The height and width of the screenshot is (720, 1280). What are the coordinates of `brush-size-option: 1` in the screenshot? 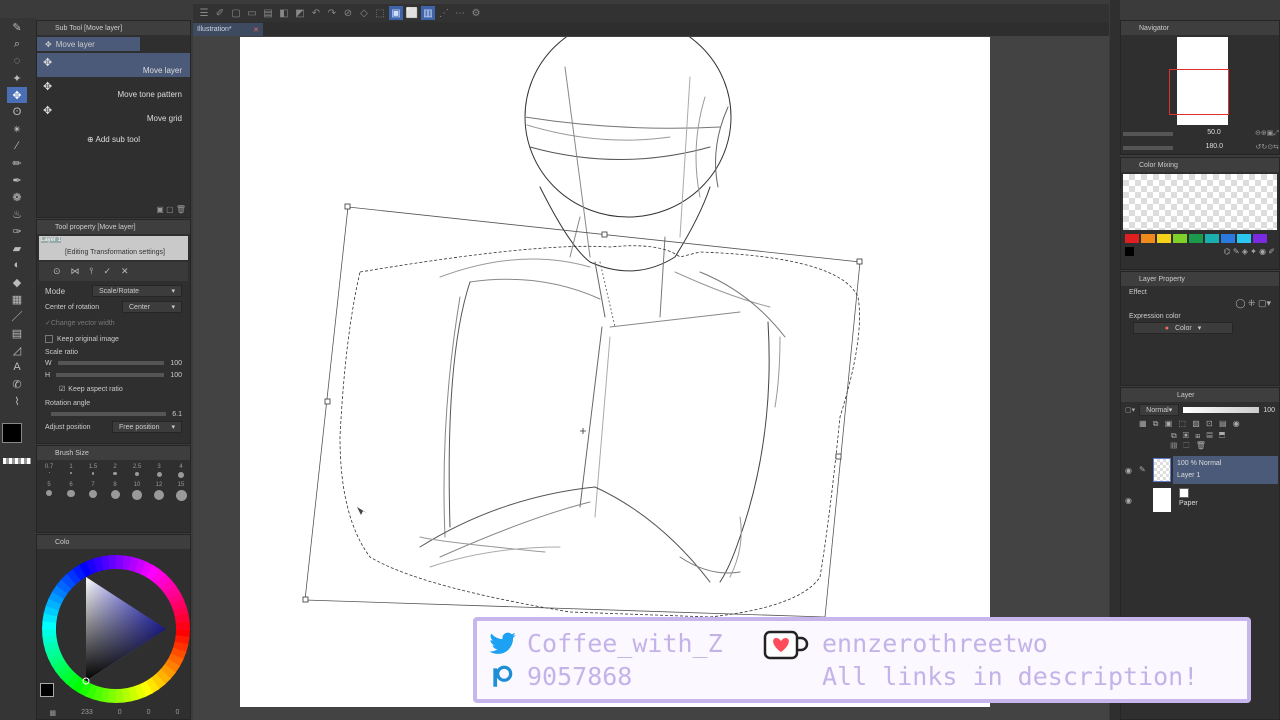 It's located at (71, 472).